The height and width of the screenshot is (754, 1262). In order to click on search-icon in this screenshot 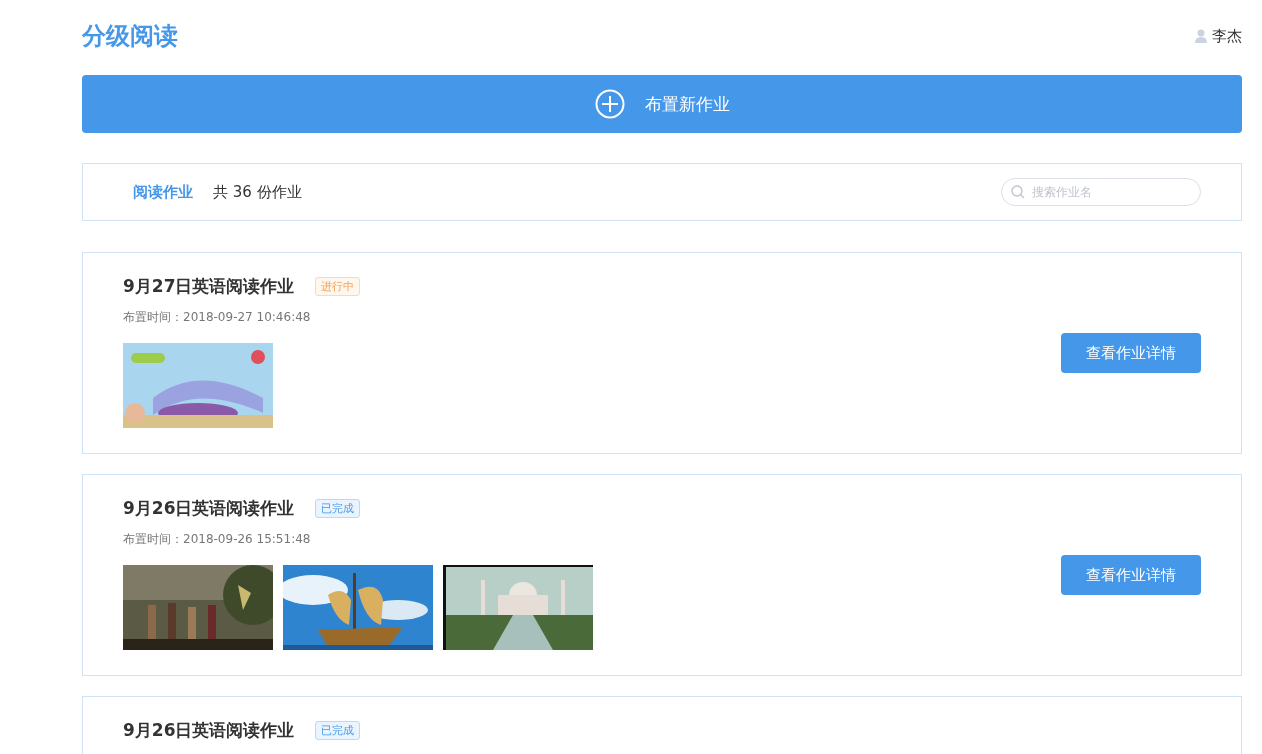, I will do `click(1018, 192)`.